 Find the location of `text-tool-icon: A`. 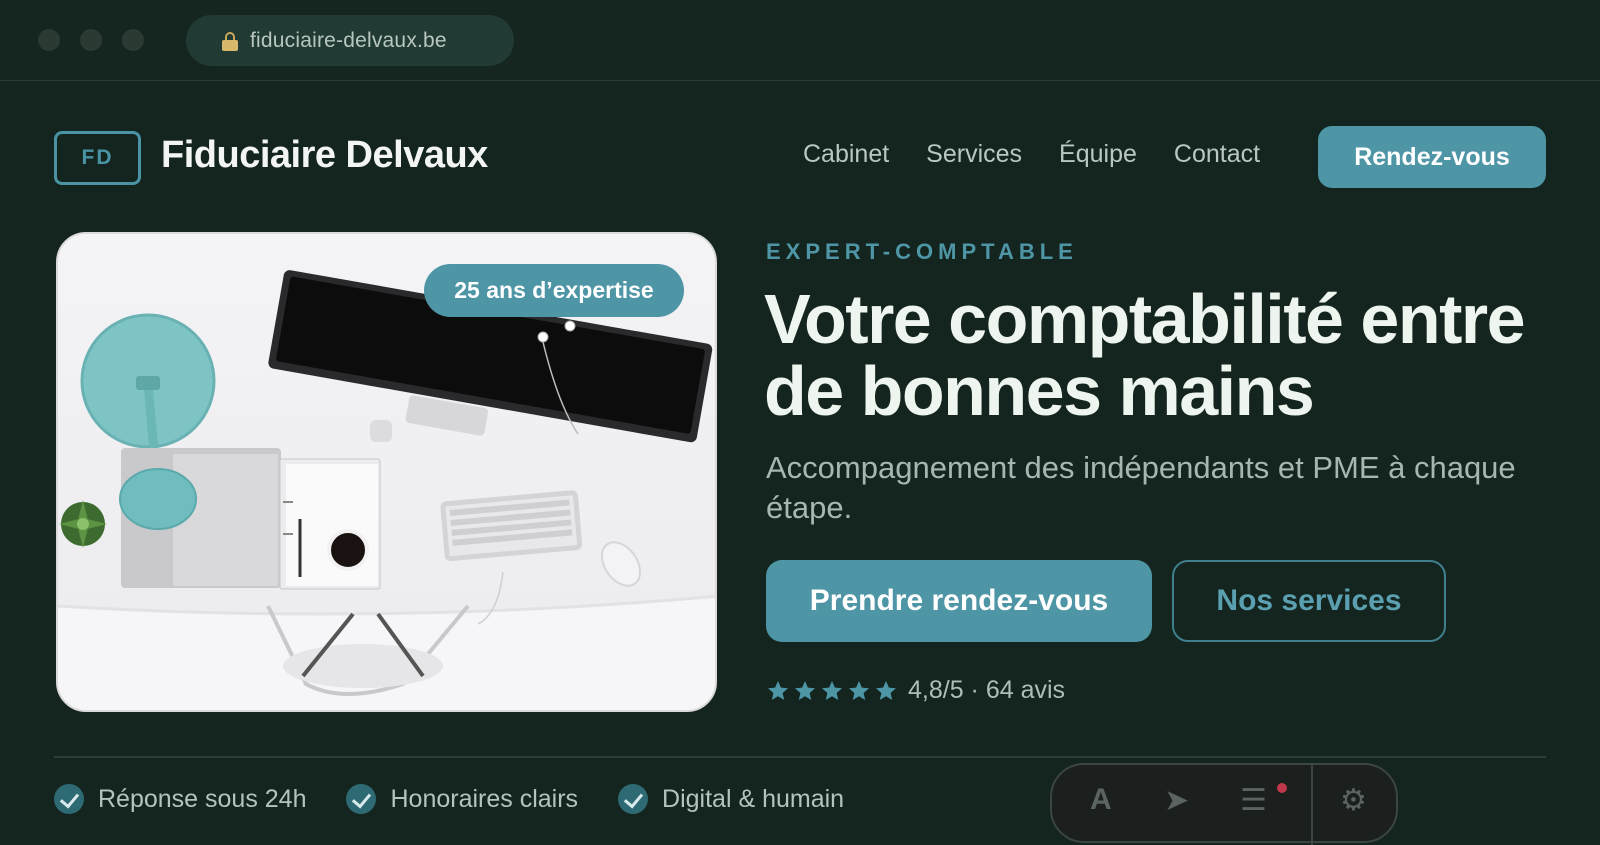

text-tool-icon: A is located at coordinates (1101, 800).